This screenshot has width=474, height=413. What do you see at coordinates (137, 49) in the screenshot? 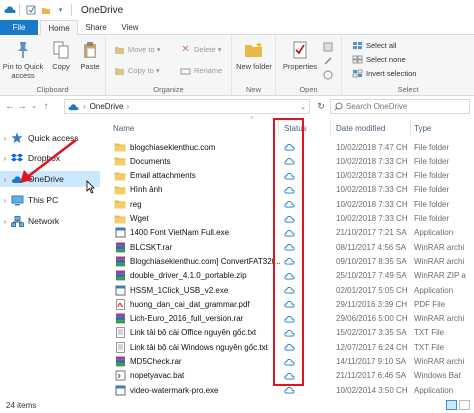
I see `move-to-button: Move to ▾` at bounding box center [137, 49].